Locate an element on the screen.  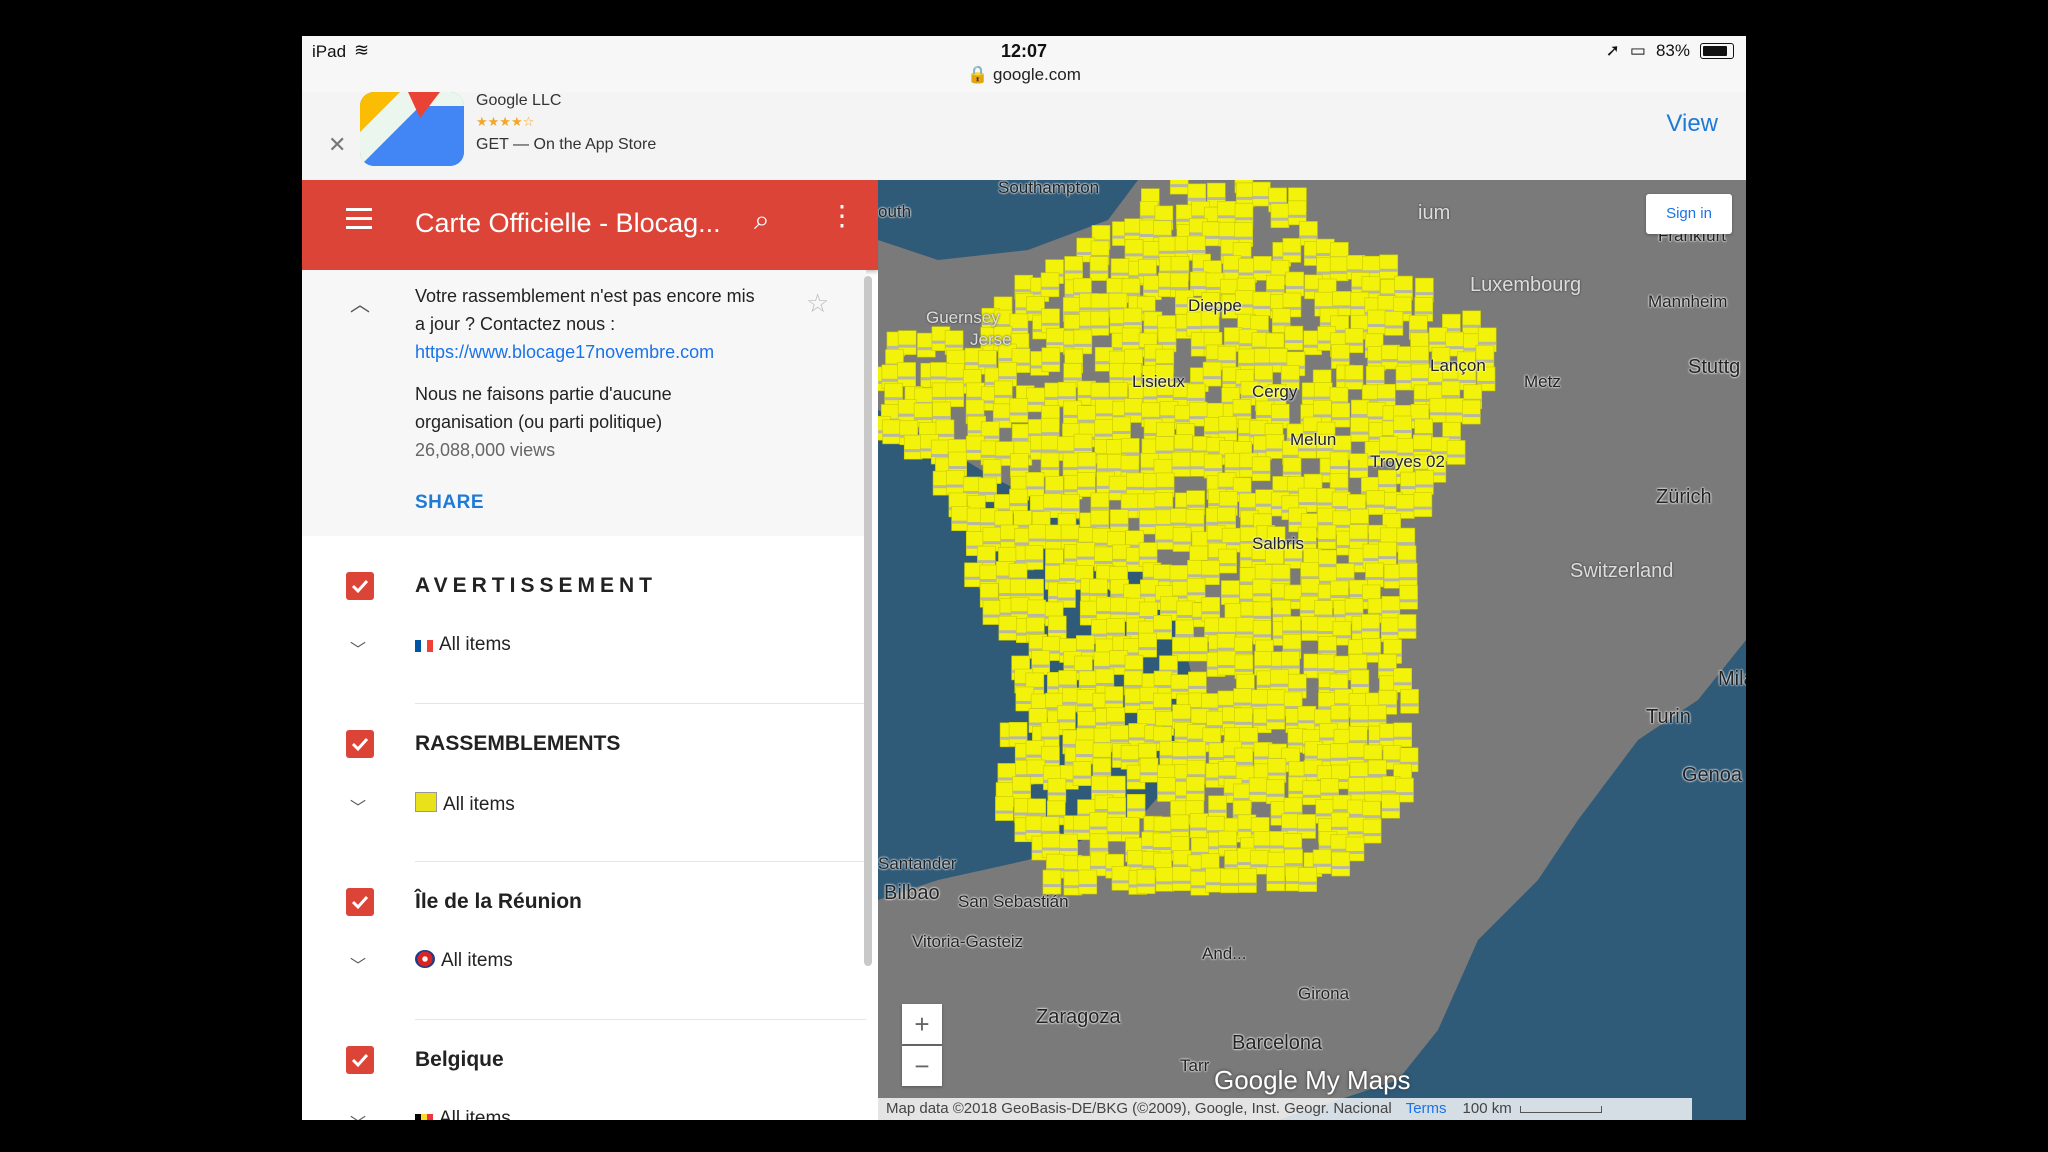
terms-link: Terms is located at coordinates (1426, 1108).